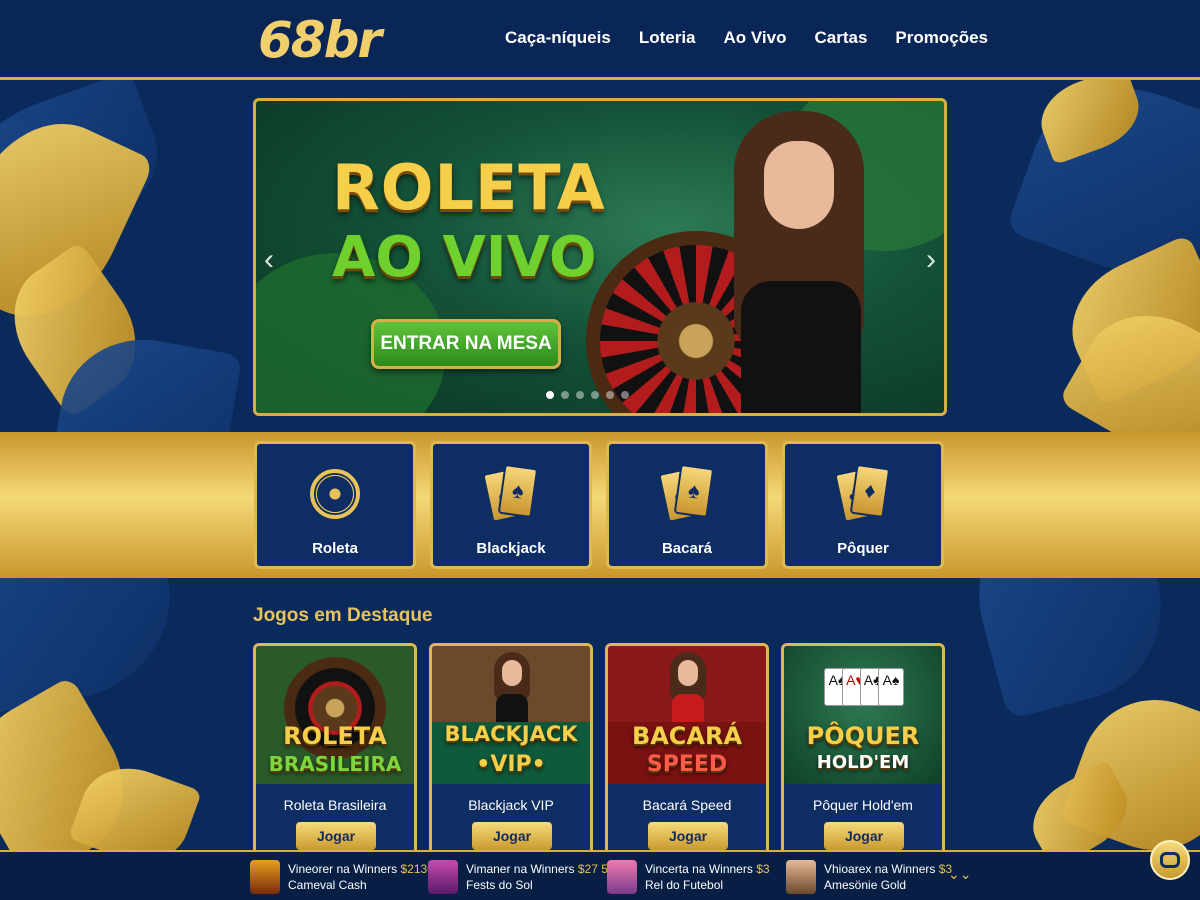 The height and width of the screenshot is (900, 1200). I want to click on category-blackjack: ♠♠ Blackjack, so click(511, 505).